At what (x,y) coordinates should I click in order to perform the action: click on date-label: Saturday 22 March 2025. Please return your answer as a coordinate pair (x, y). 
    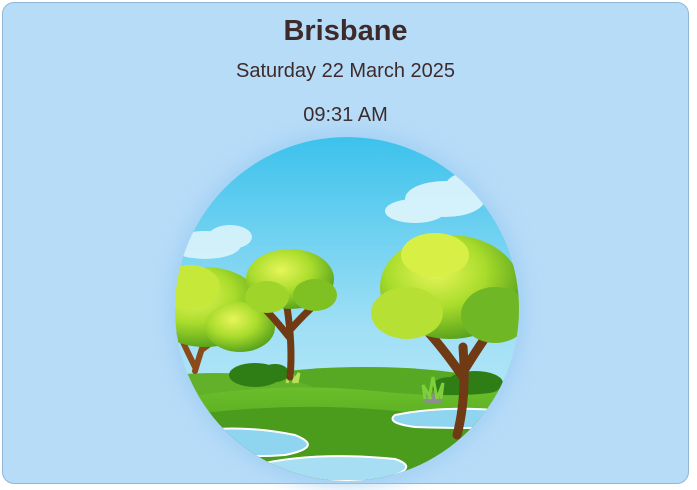
    Looking at the image, I should click on (345, 71).